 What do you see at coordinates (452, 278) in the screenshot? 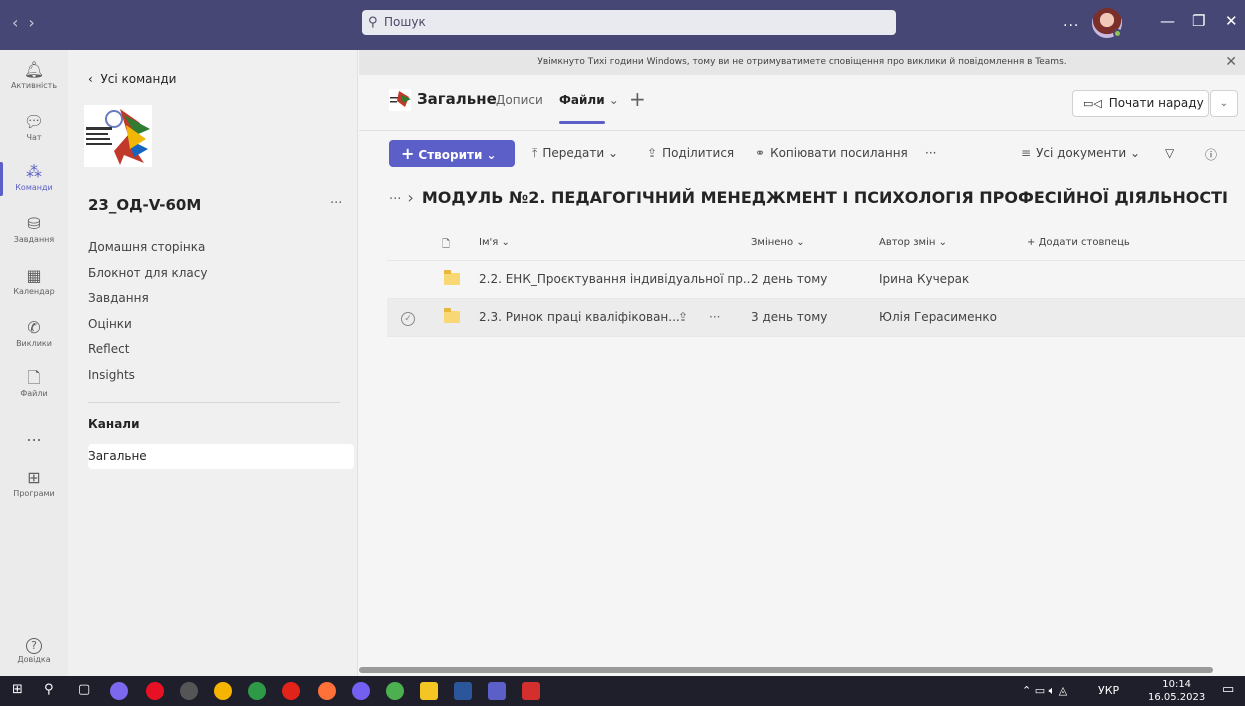
I see `folder-icon` at bounding box center [452, 278].